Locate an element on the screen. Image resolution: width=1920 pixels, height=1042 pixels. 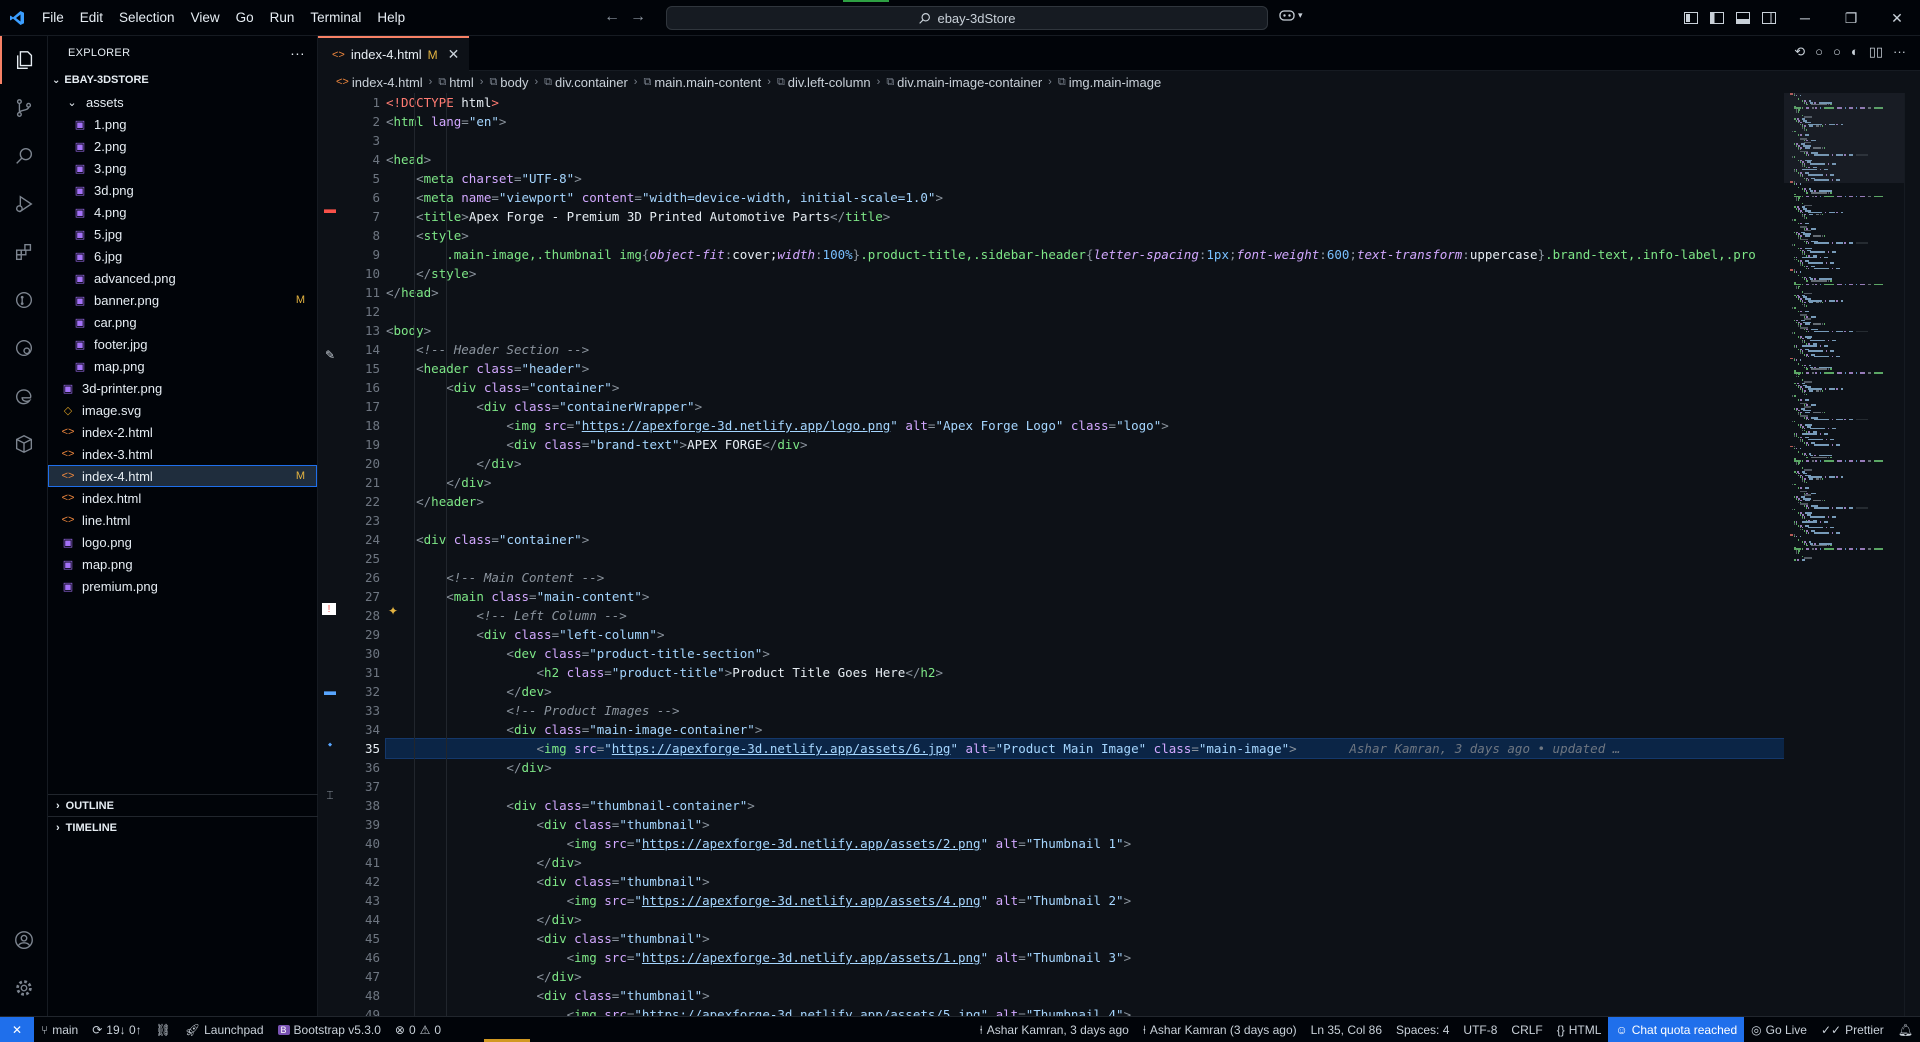
breadcrumb-item: main.main-content is located at coordinates (707, 82).